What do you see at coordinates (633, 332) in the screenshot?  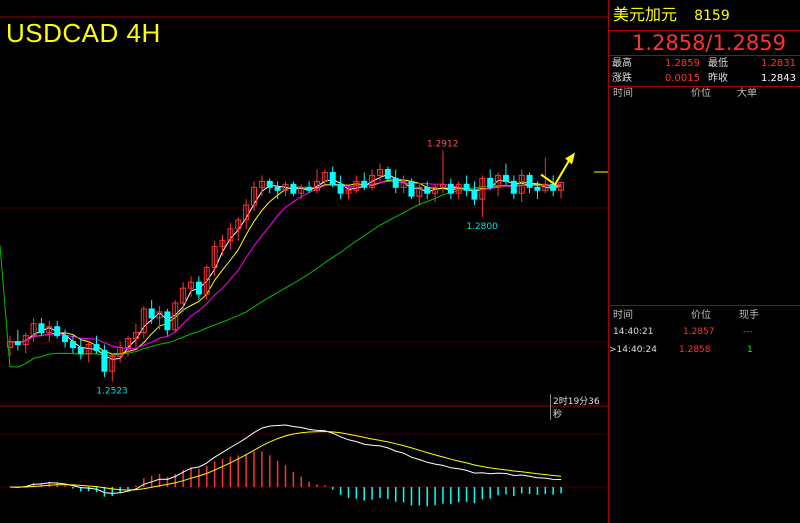 I see `trade-time: 14:40:21` at bounding box center [633, 332].